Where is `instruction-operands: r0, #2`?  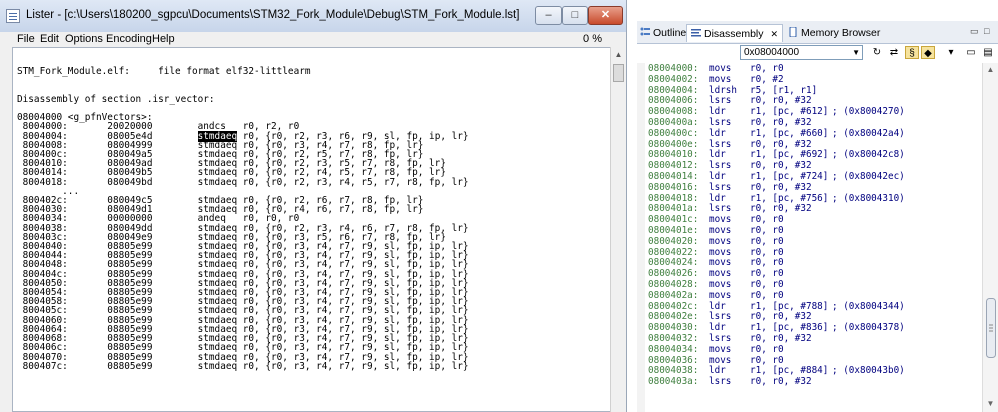
instruction-operands: r0, #2 is located at coordinates (767, 79).